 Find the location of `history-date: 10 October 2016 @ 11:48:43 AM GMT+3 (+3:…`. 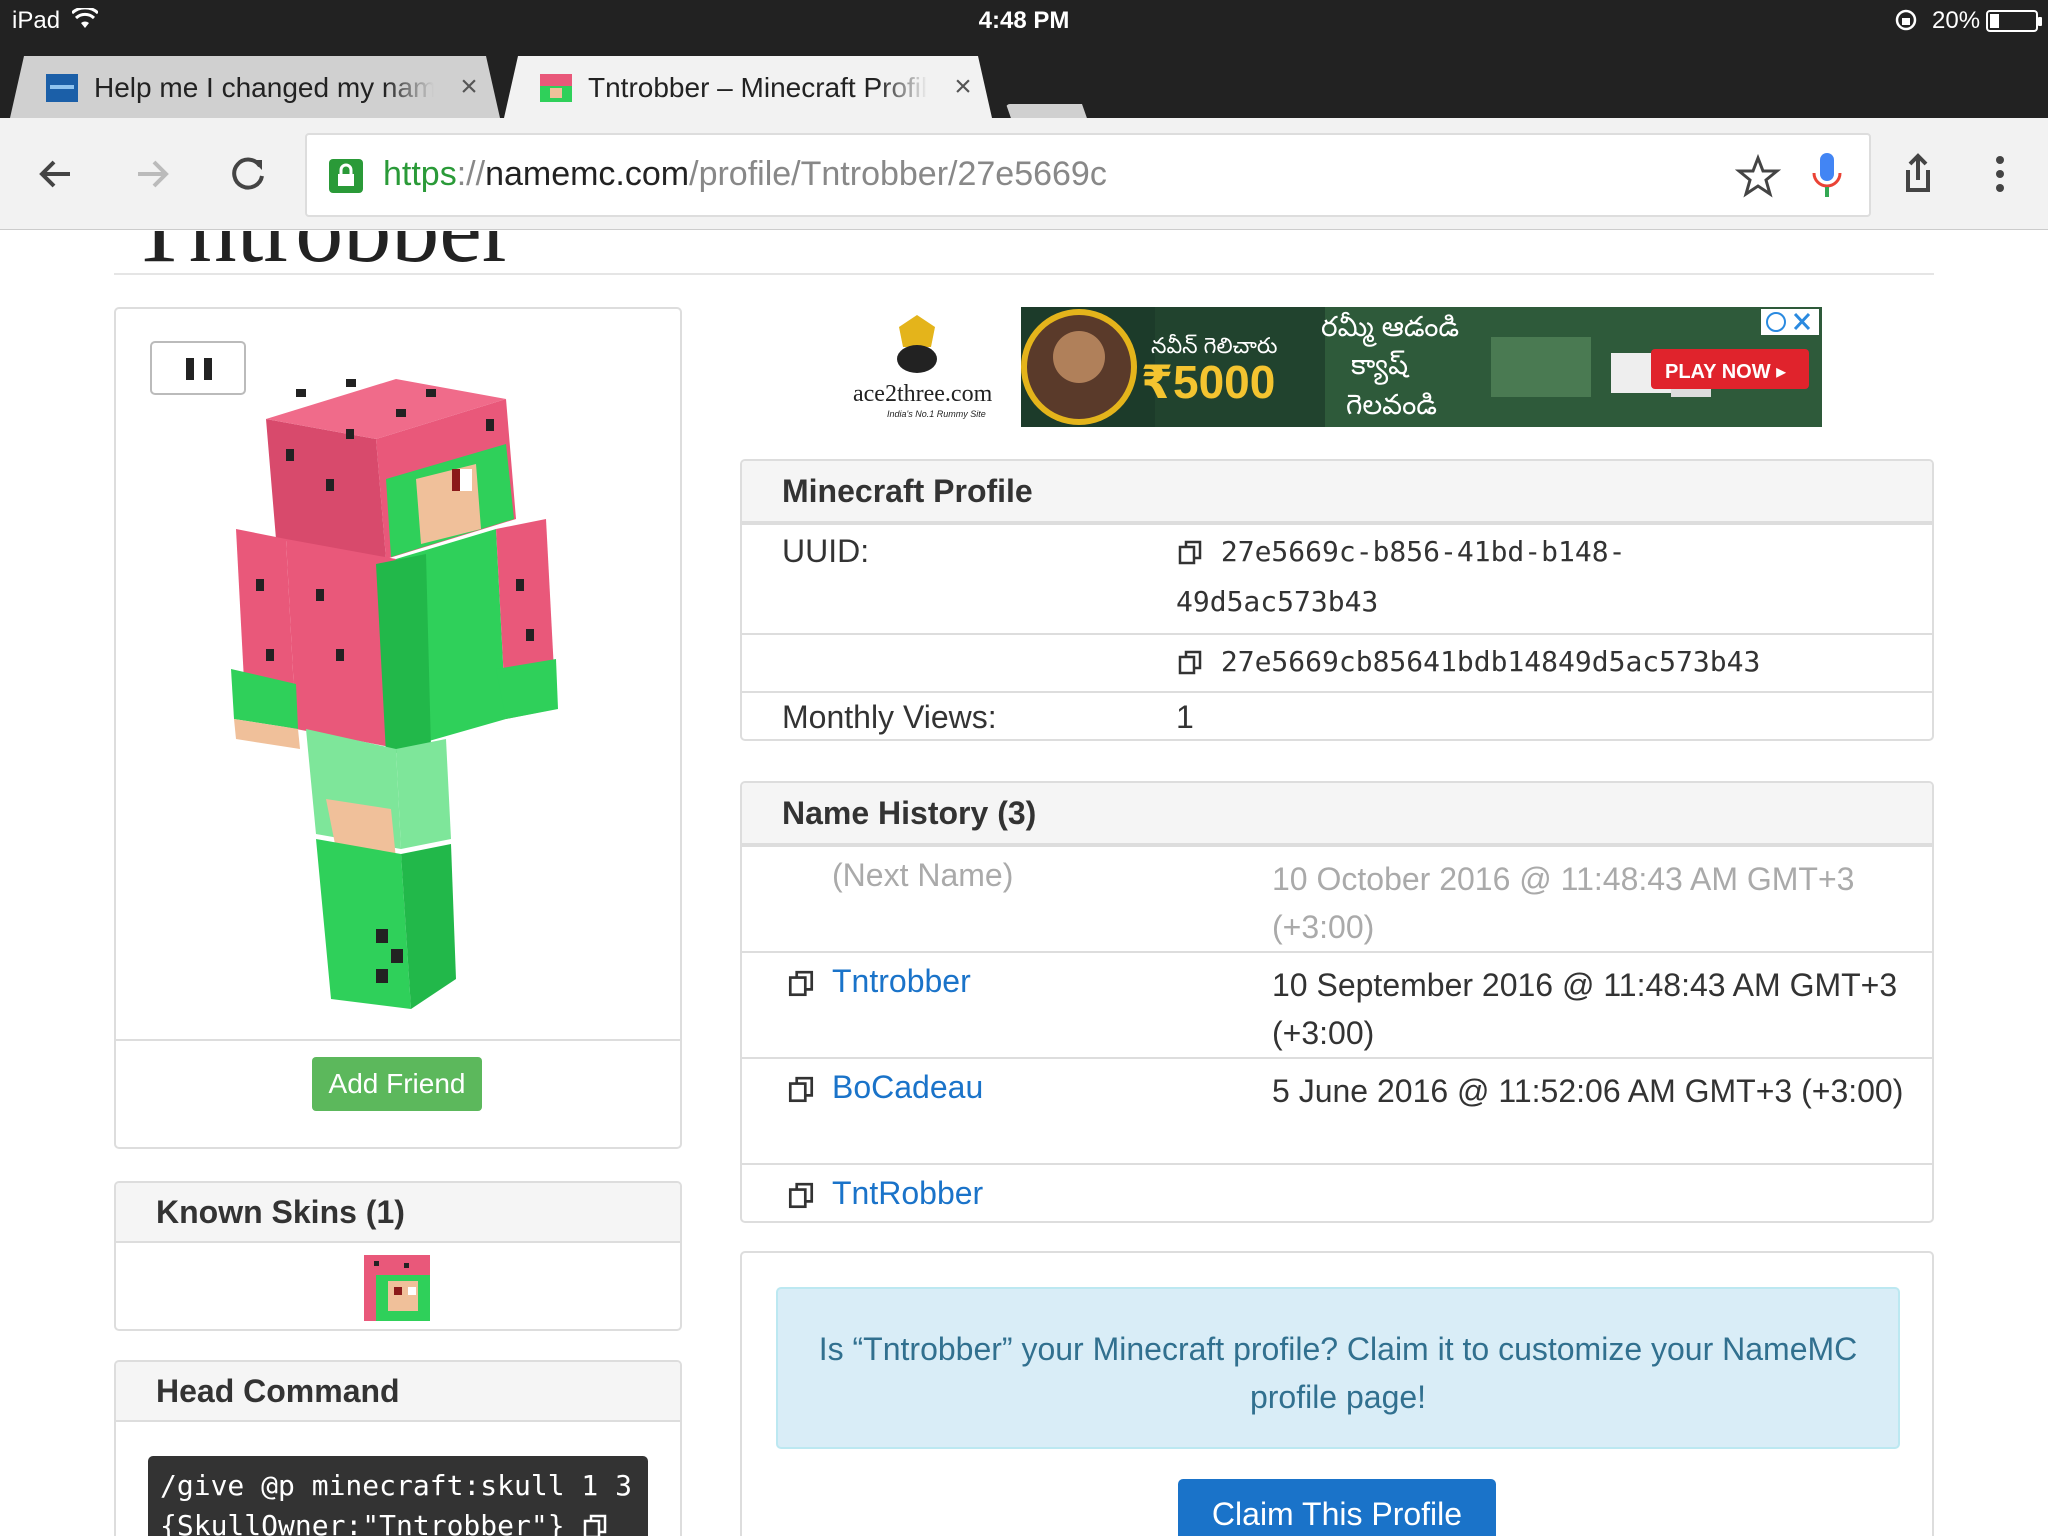

history-date: 10 October 2016 @ 11:48:43 AM GMT+3 (+3:… is located at coordinates (1563, 903).